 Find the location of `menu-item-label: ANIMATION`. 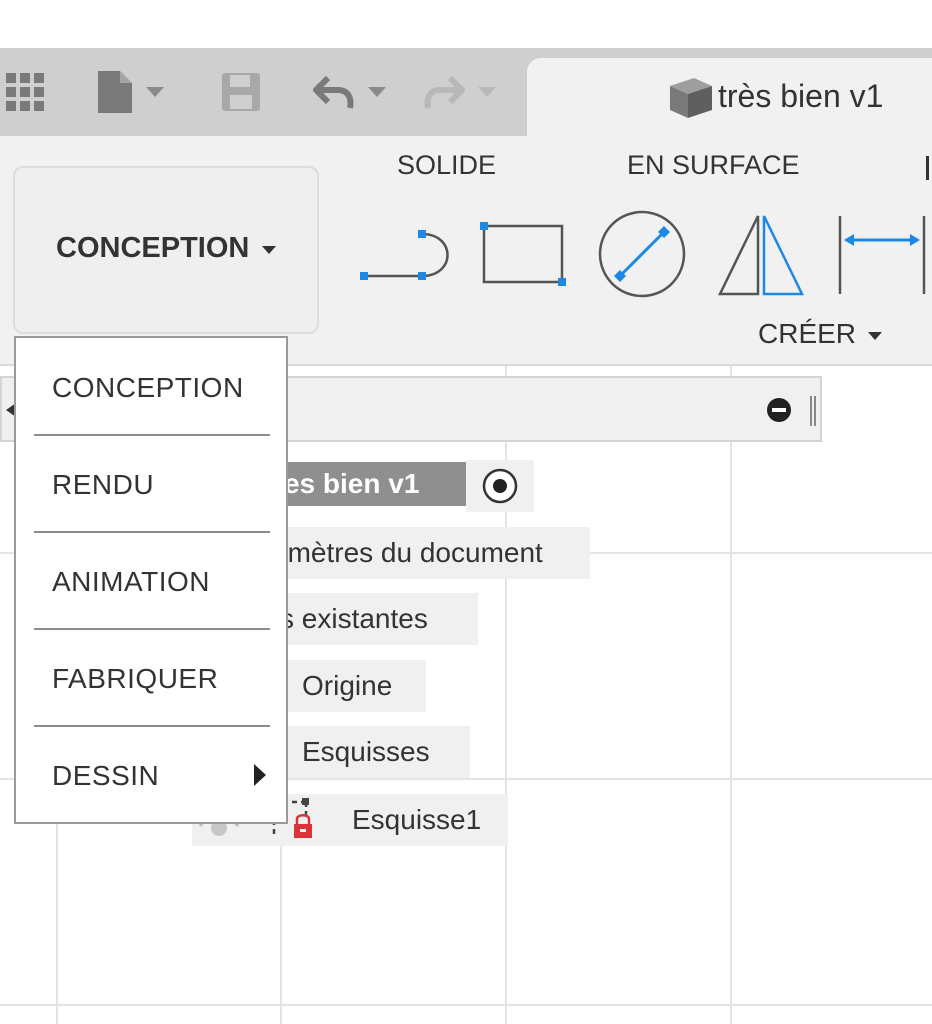

menu-item-label: ANIMATION is located at coordinates (131, 581).